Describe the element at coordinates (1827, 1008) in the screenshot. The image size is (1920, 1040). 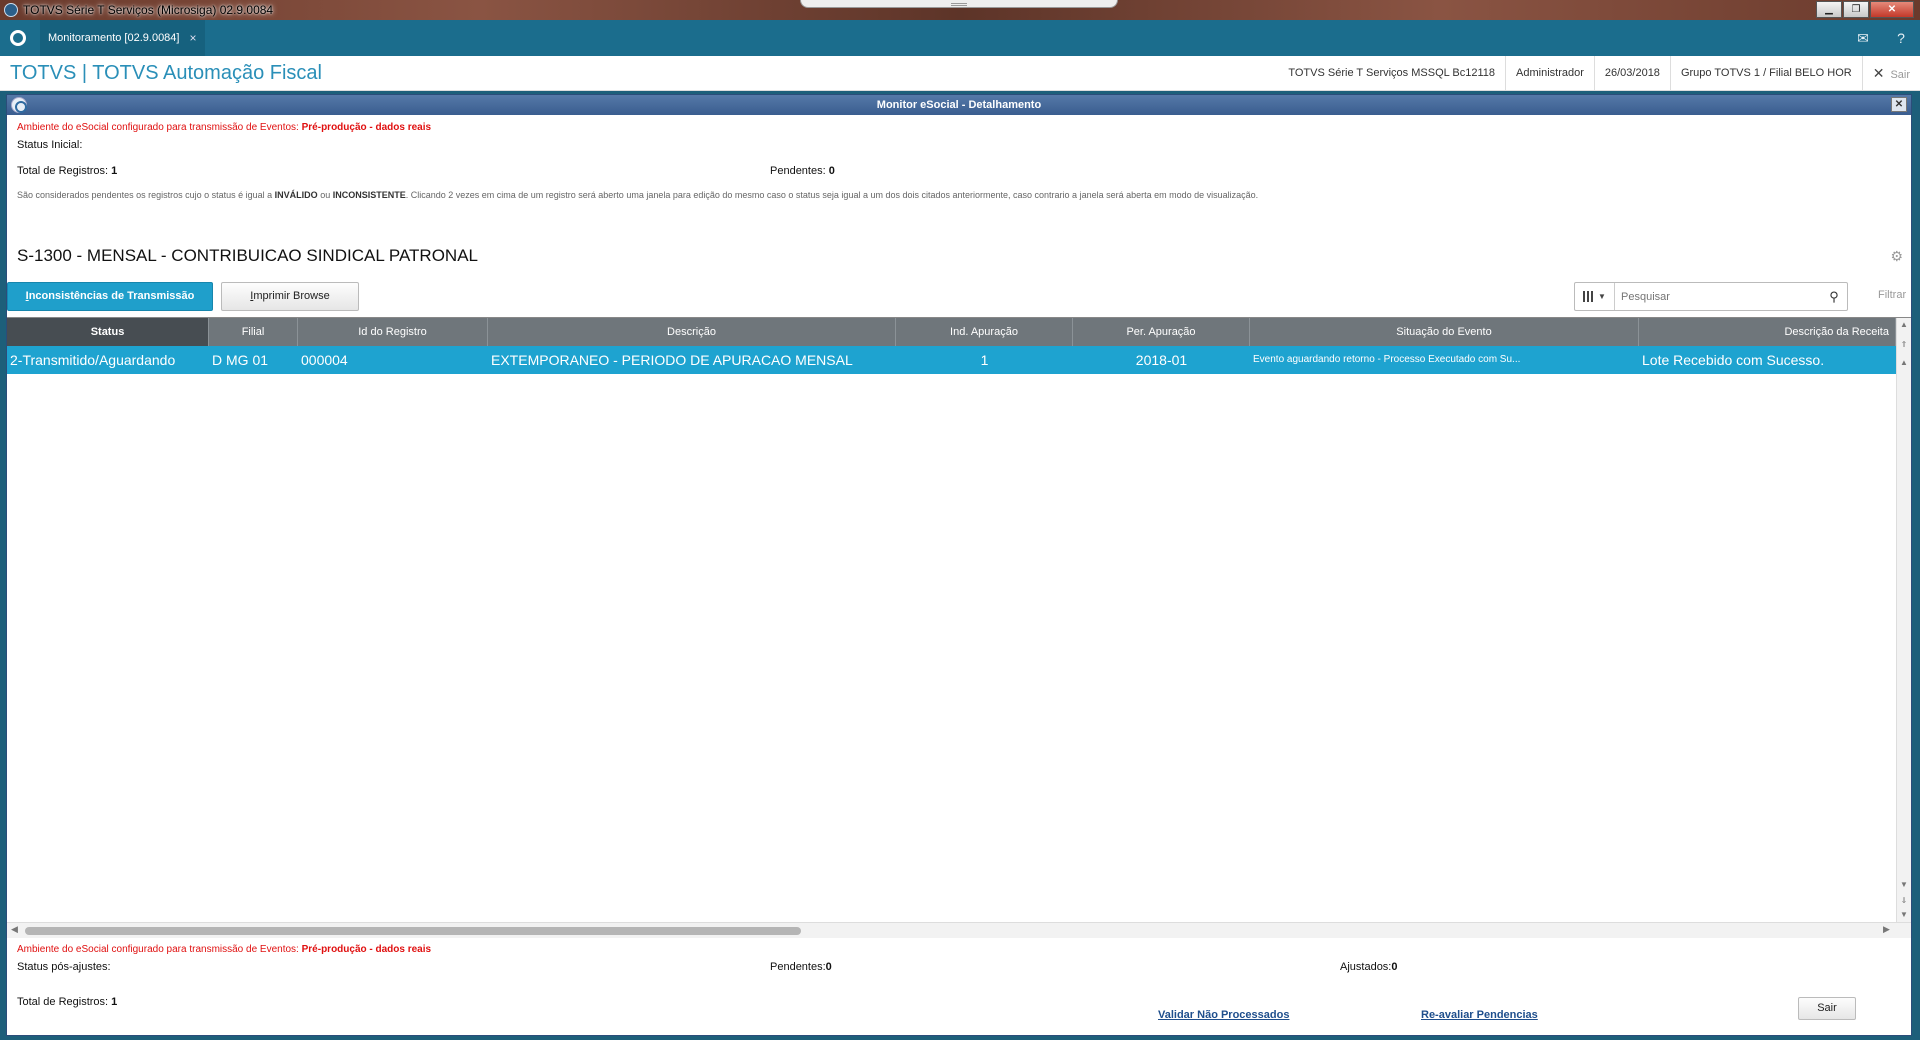
I see `exit-button: Sair` at that location.